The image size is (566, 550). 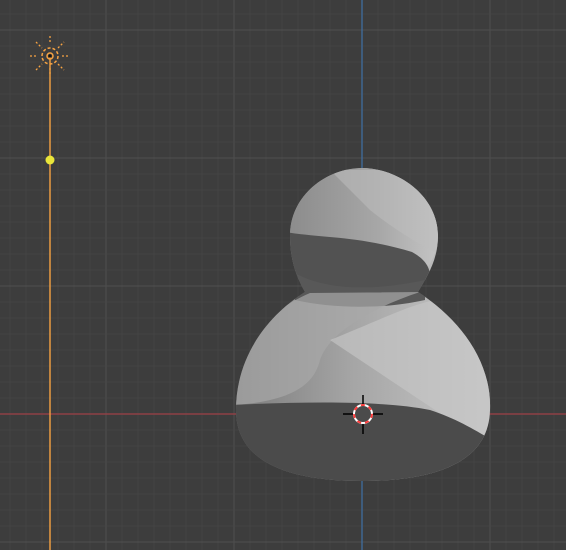 I want to click on light-direction-handle, so click(x=50, y=160).